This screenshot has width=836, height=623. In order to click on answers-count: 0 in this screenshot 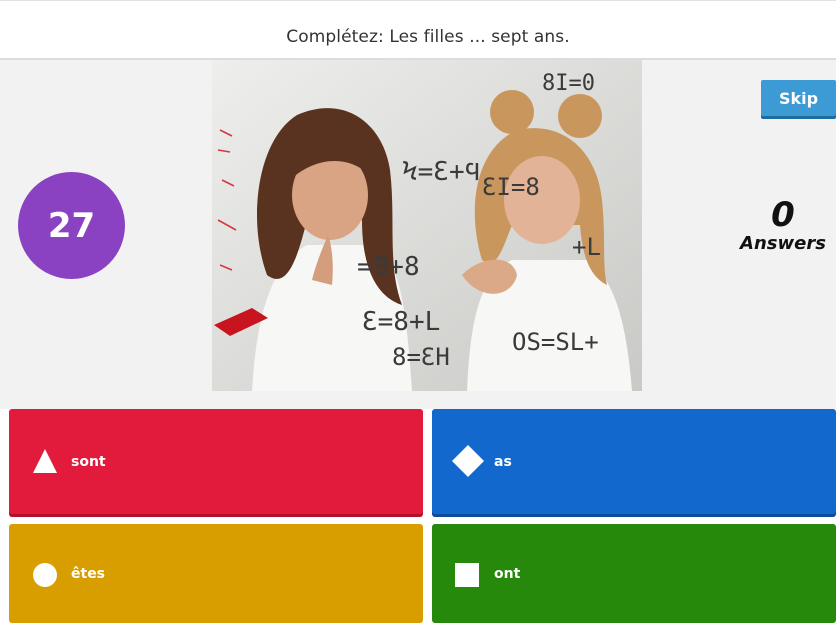, I will do `click(783, 215)`.